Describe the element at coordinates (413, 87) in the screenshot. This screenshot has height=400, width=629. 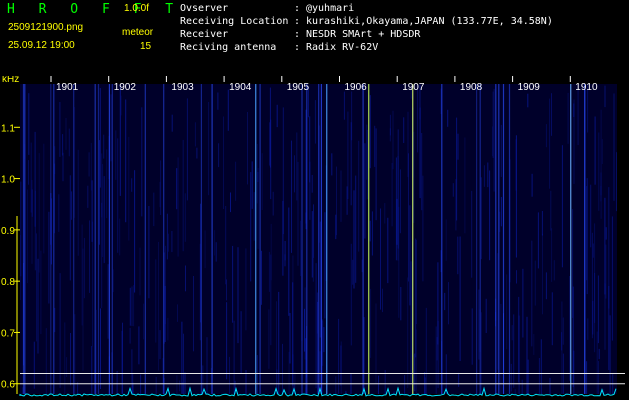
I see `x-tick-label: 1907` at that location.